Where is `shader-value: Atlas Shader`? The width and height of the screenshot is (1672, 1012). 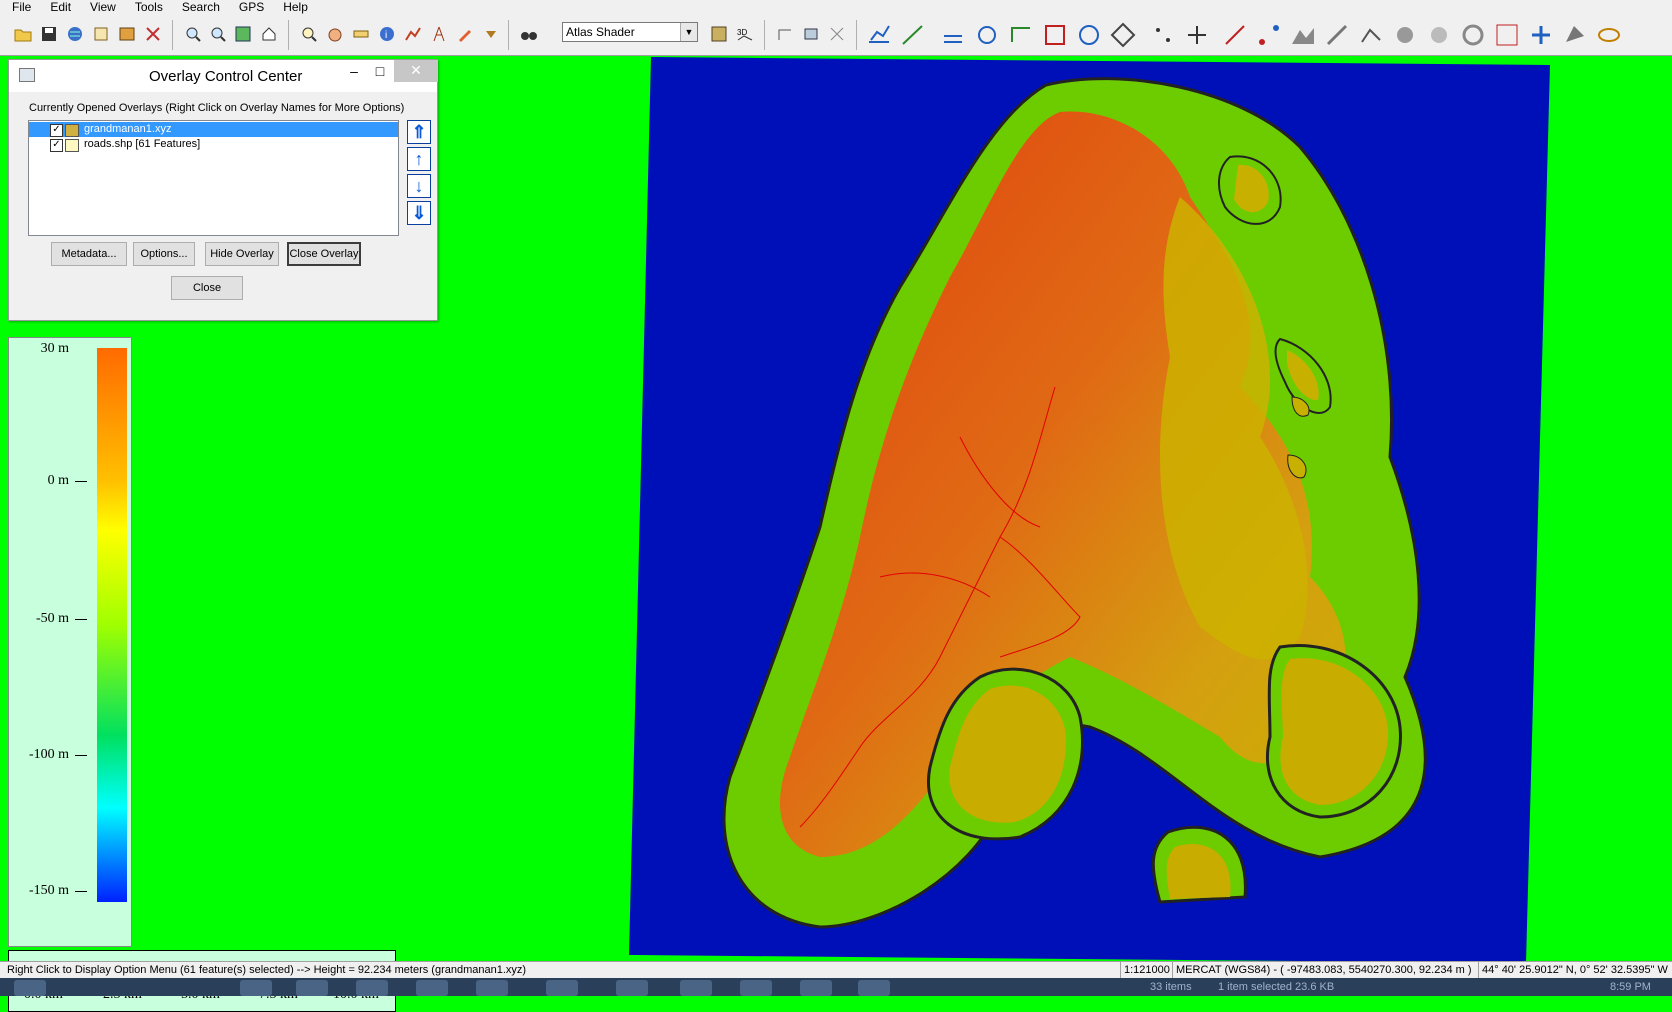 shader-value: Atlas Shader is located at coordinates (600, 32).